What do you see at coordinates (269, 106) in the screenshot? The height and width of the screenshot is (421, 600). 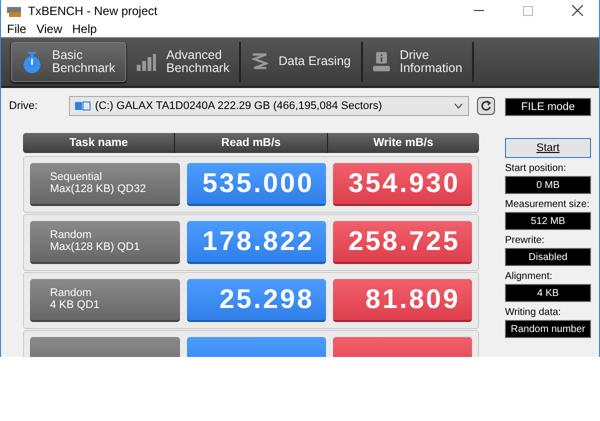 I see `drive-dropdown: (C:) GALAX TA1D0240A 222.29 GB (466,195,084 Sectors)` at bounding box center [269, 106].